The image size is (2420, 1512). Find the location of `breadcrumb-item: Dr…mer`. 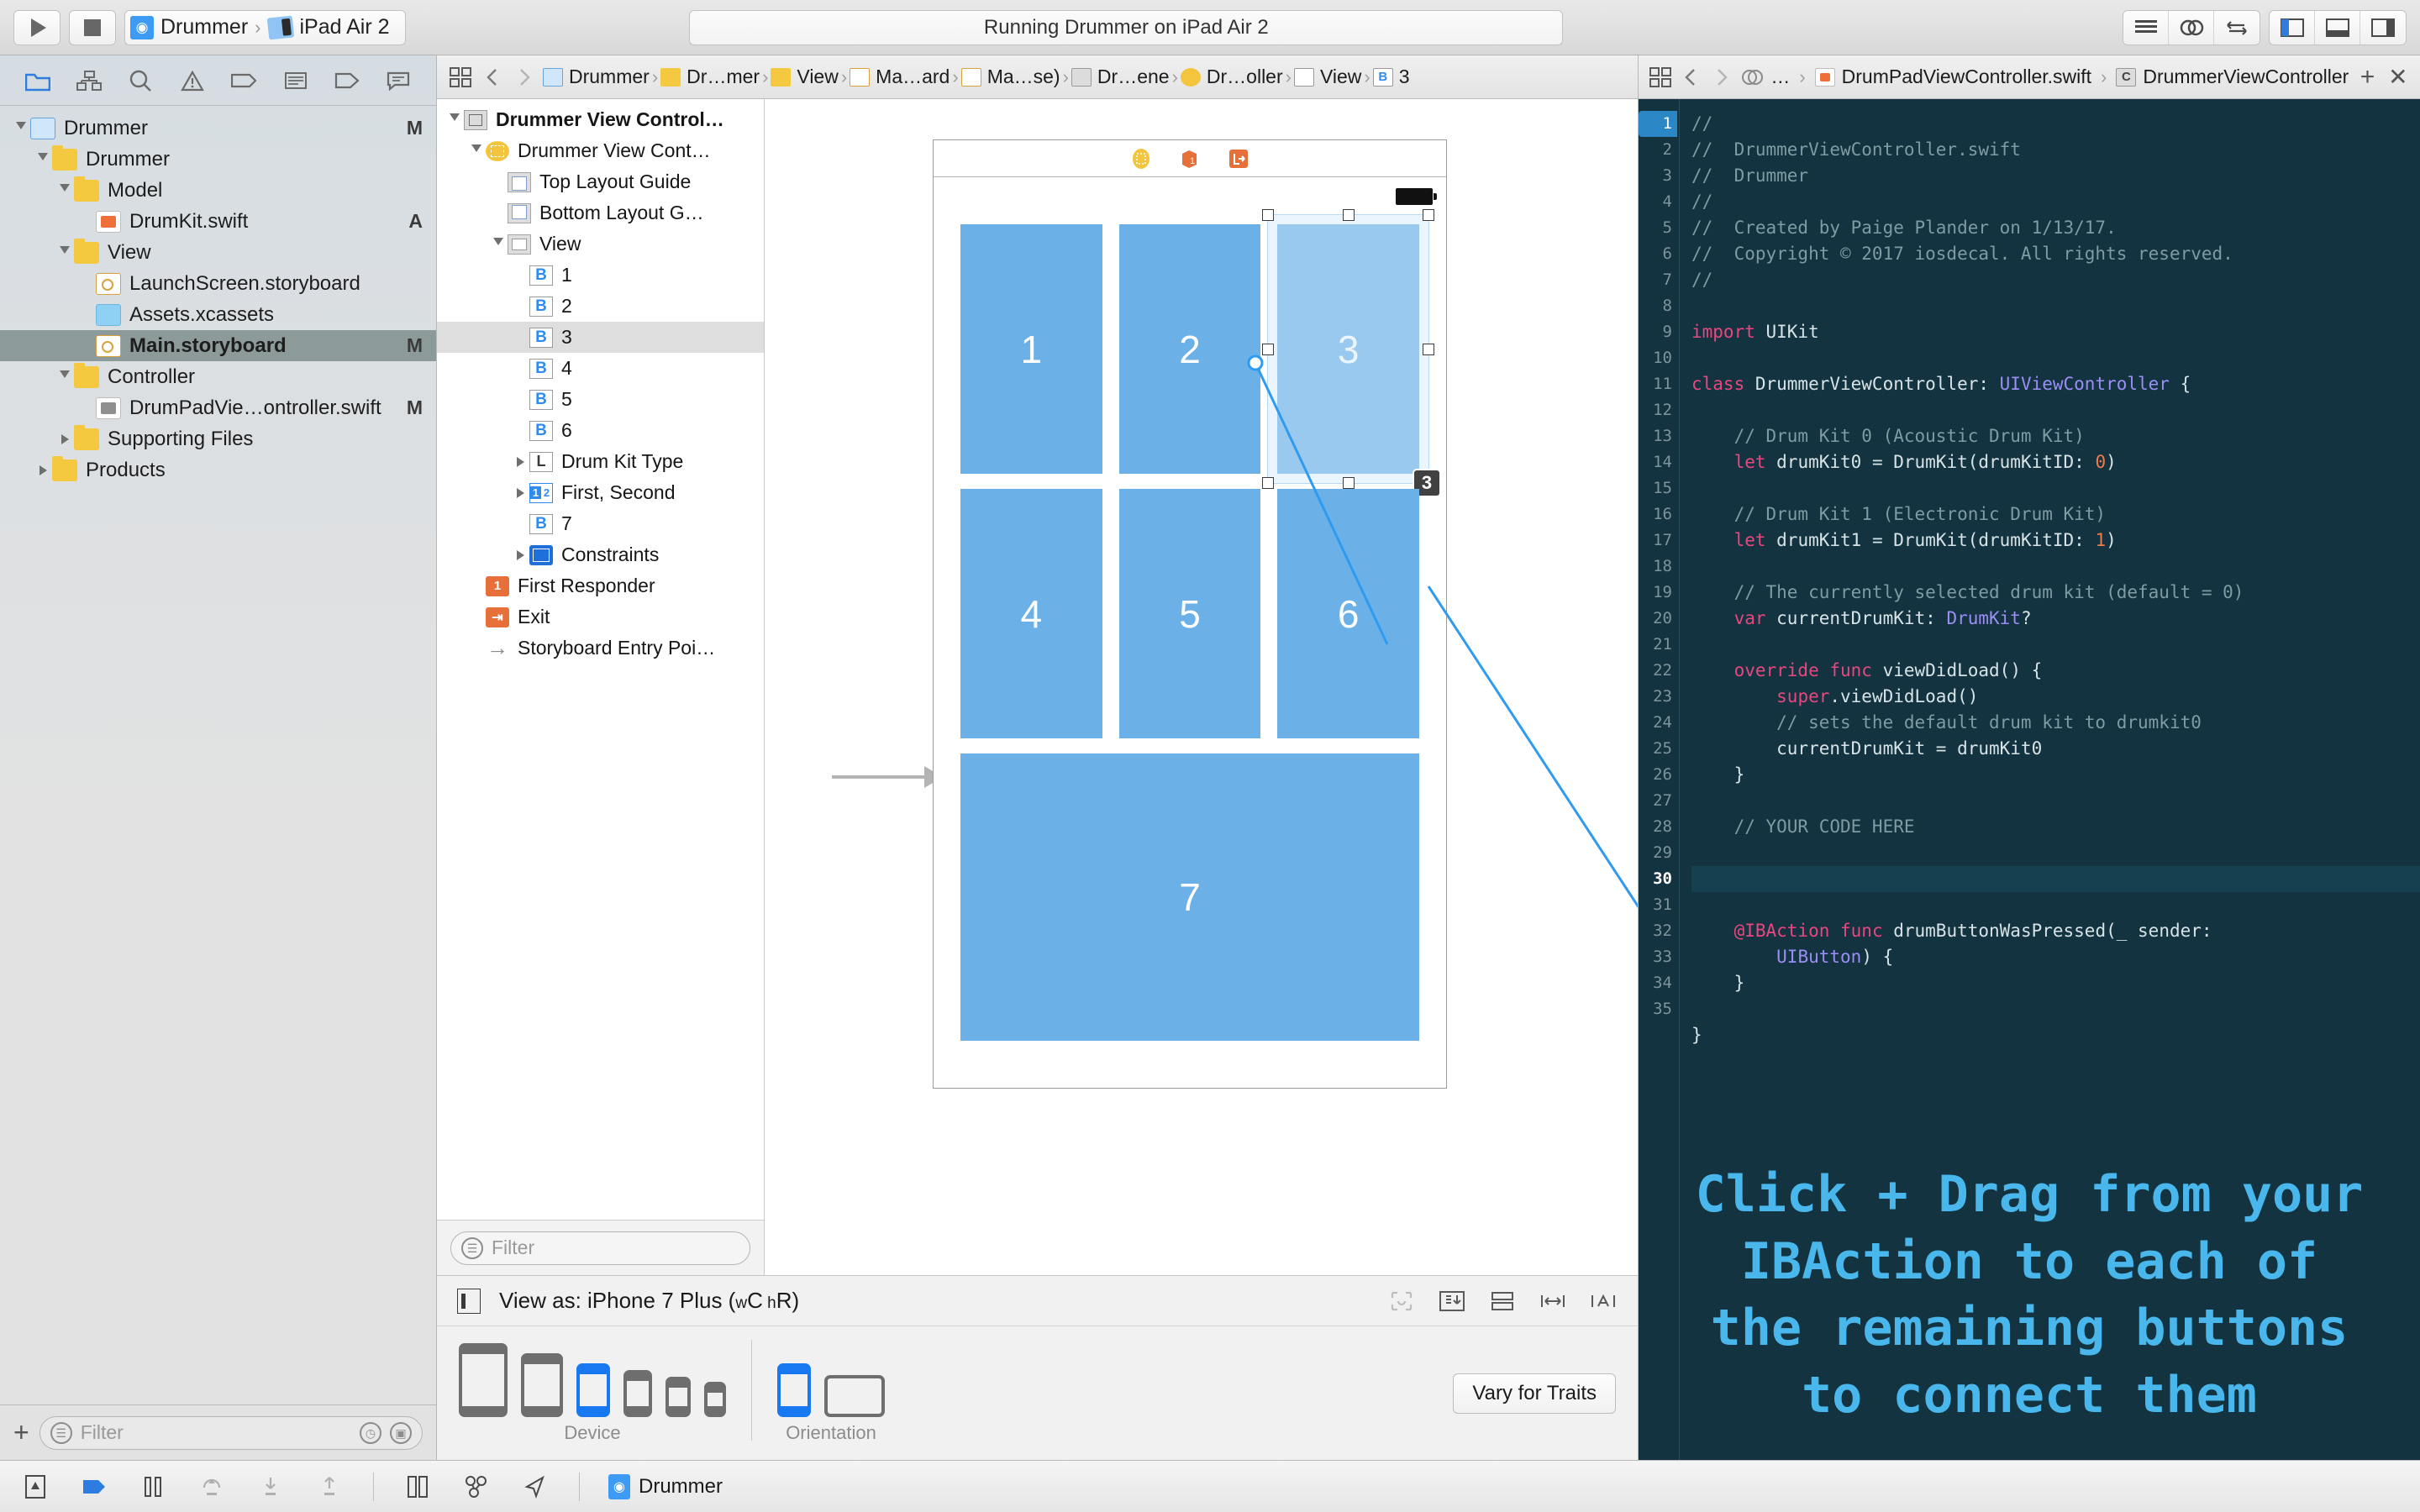

breadcrumb-item: Dr…mer is located at coordinates (710, 77).